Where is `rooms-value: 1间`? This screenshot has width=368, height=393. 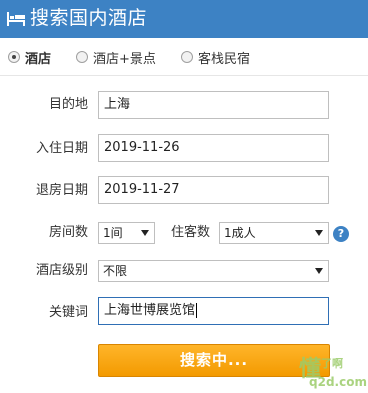 rooms-value: 1间 is located at coordinates (113, 233).